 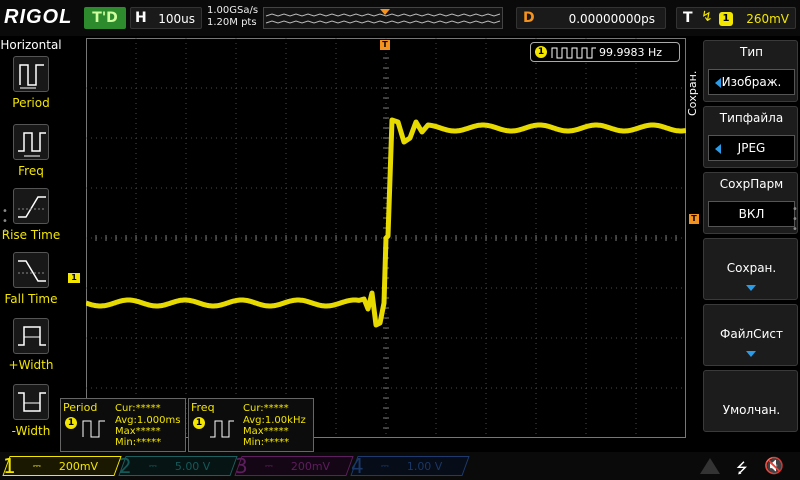 I want to click on menu-type-button: Тип Изображ., so click(x=750, y=71).